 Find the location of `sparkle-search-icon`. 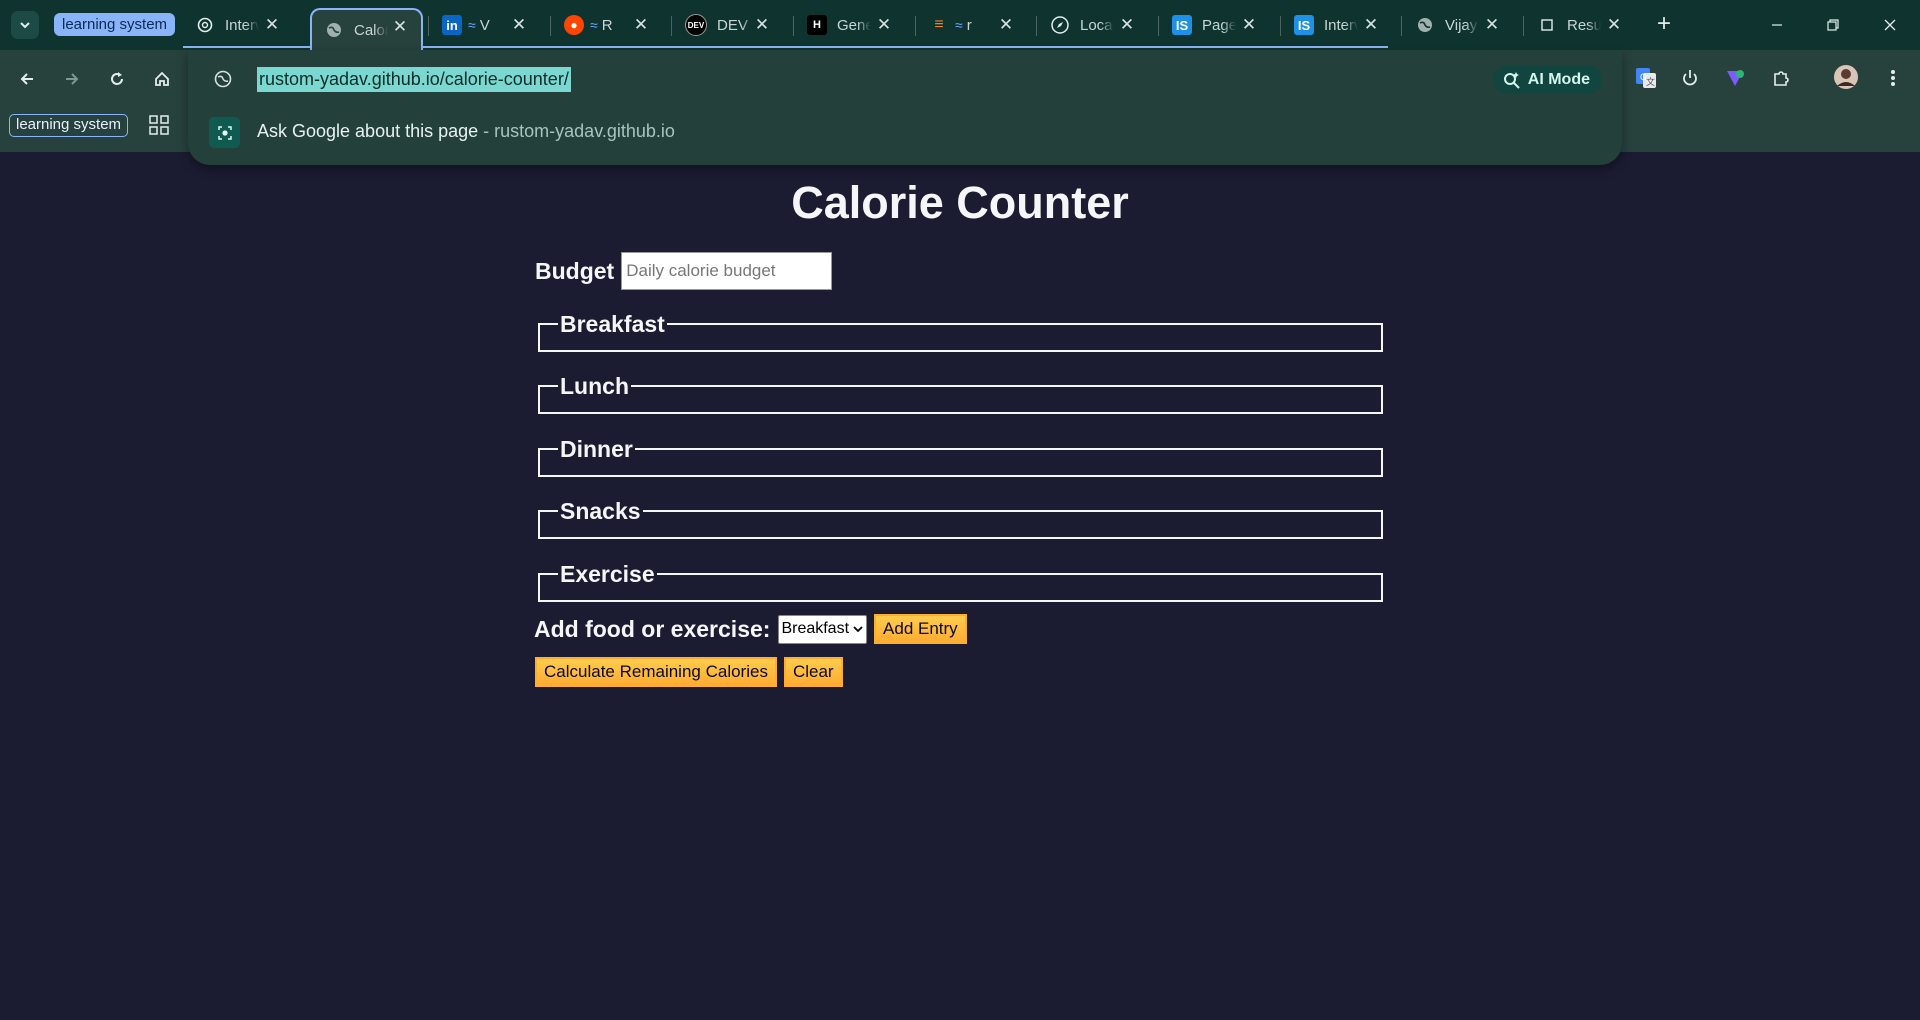

sparkle-search-icon is located at coordinates (1511, 80).